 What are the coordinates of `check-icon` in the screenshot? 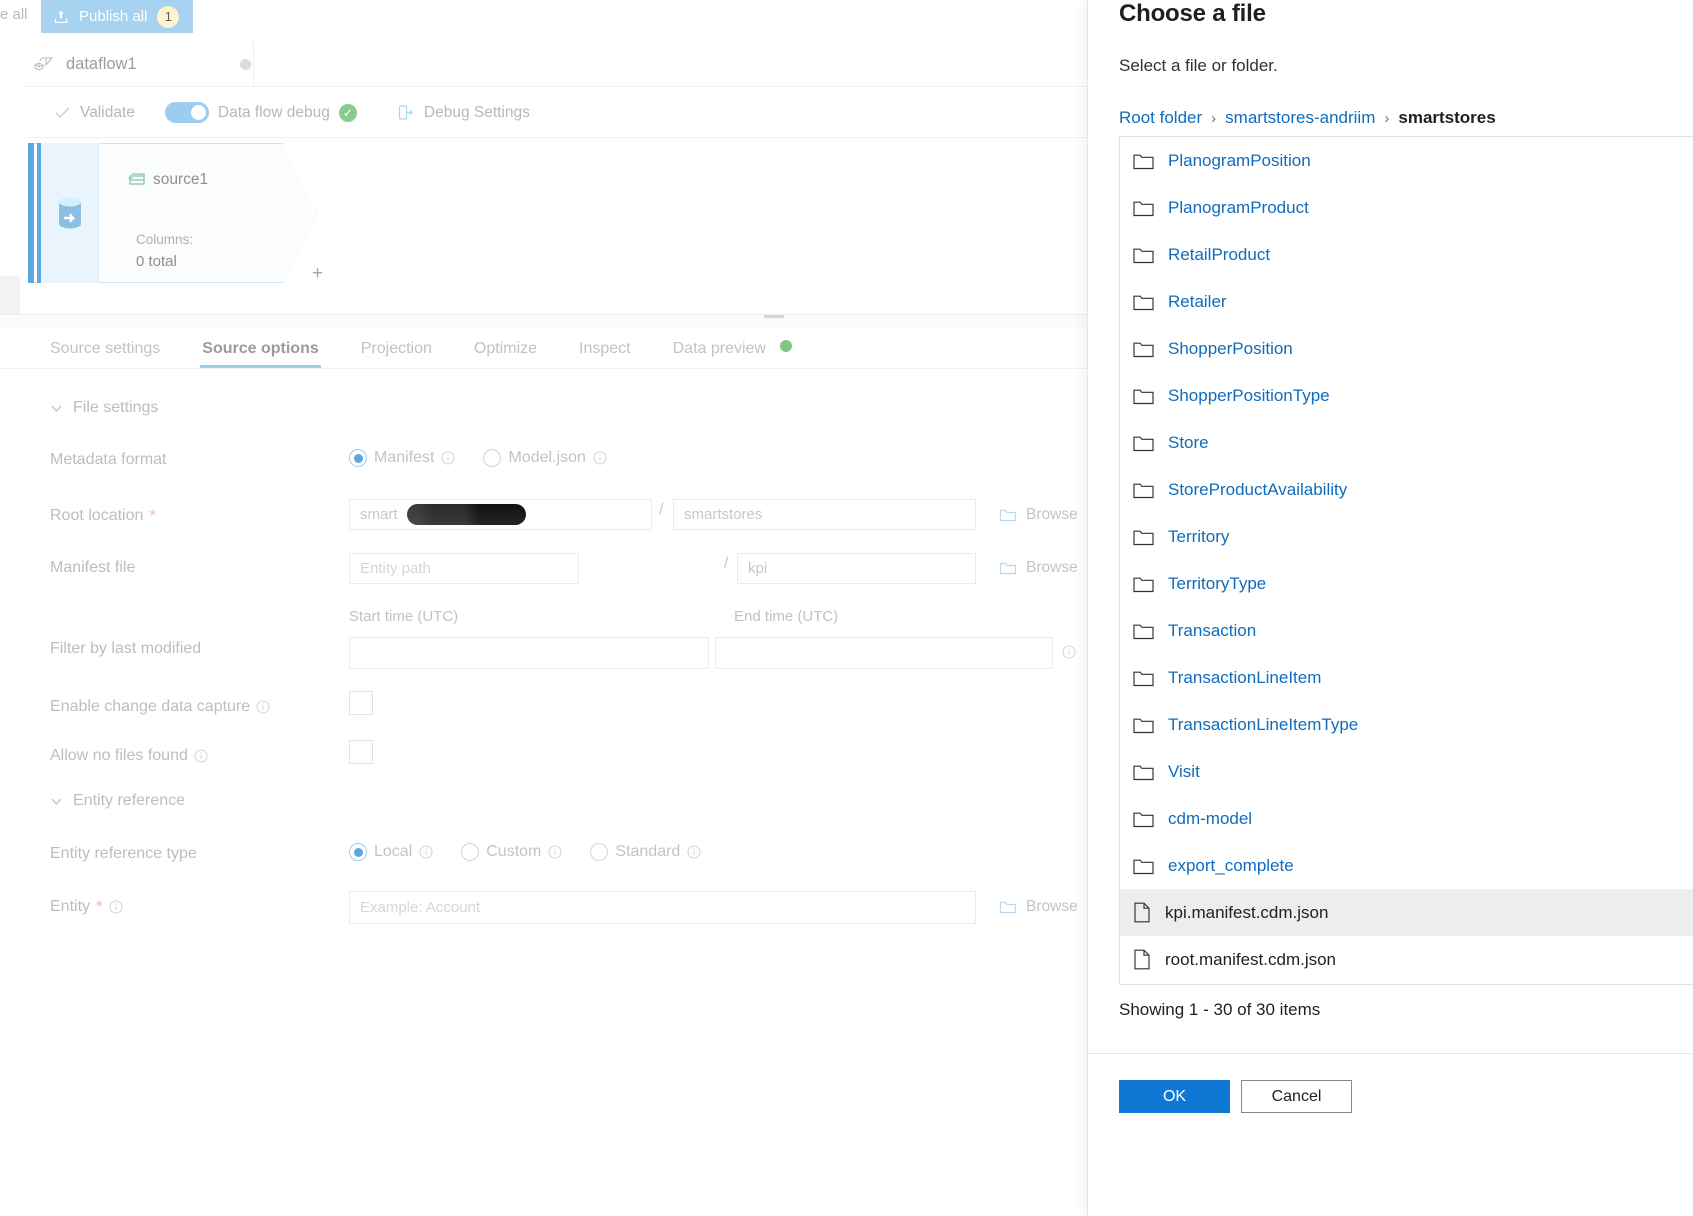 It's located at (62, 113).